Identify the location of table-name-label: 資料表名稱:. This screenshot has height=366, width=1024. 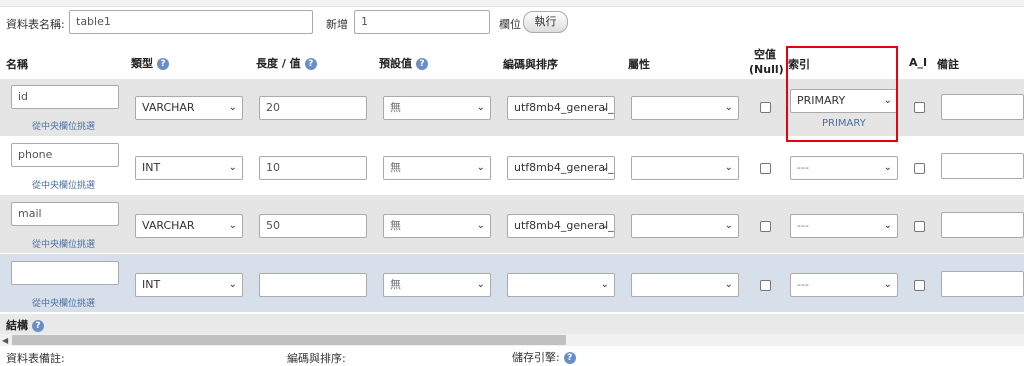
(35, 24).